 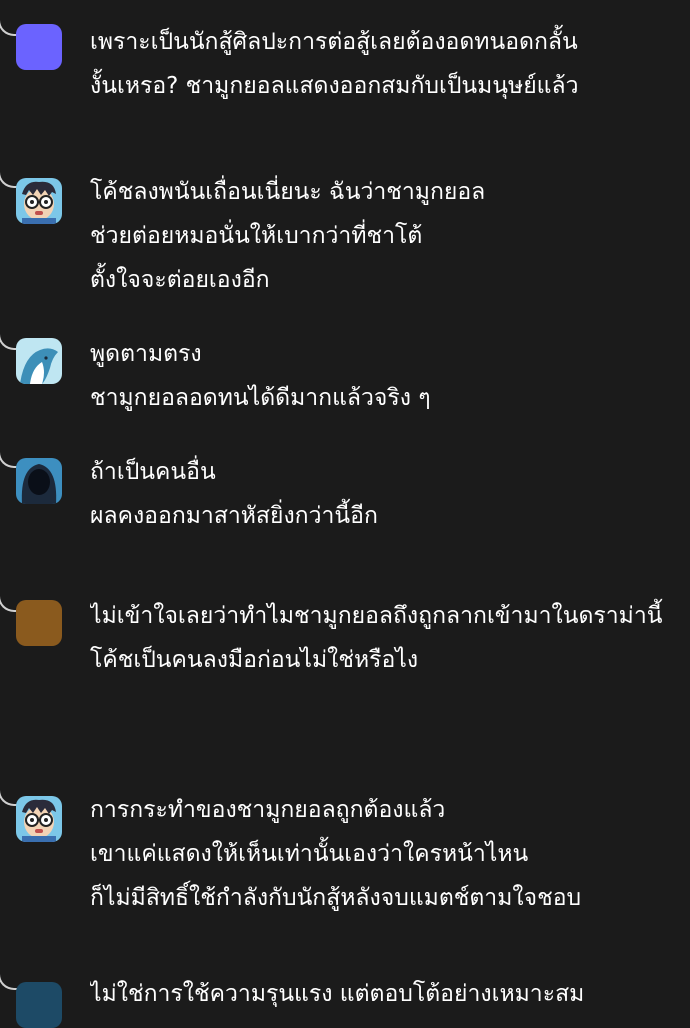 I want to click on comment-line: โค้ชเป็นคนลงมือก่อนไม่ใช่หรือไง, so click(x=254, y=660).